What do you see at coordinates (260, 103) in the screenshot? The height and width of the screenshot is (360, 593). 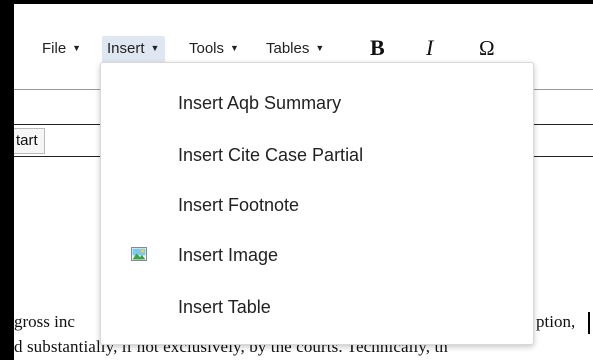 I see `menu-item-label: Insert Aqb Summary` at bounding box center [260, 103].